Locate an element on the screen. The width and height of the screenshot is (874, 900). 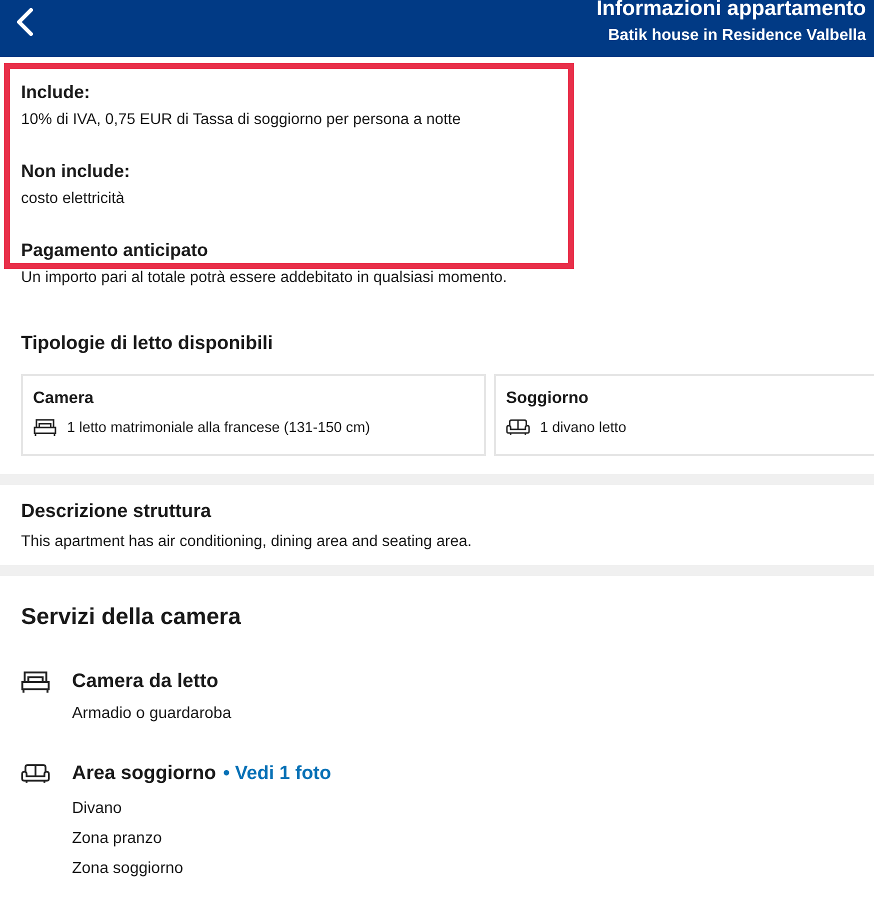
service-title: Camera da letto is located at coordinates (145, 681).